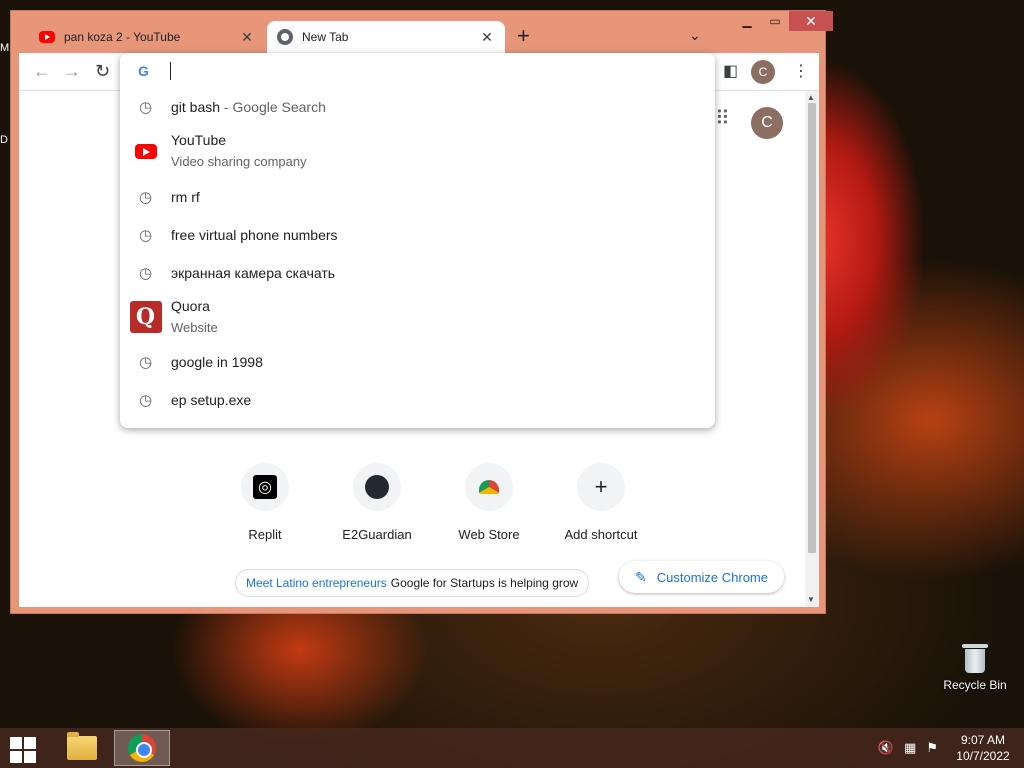 Image resolution: width=1024 pixels, height=768 pixels. Describe the element at coordinates (812, 328) in the screenshot. I see `scrollbar-thumb` at that location.